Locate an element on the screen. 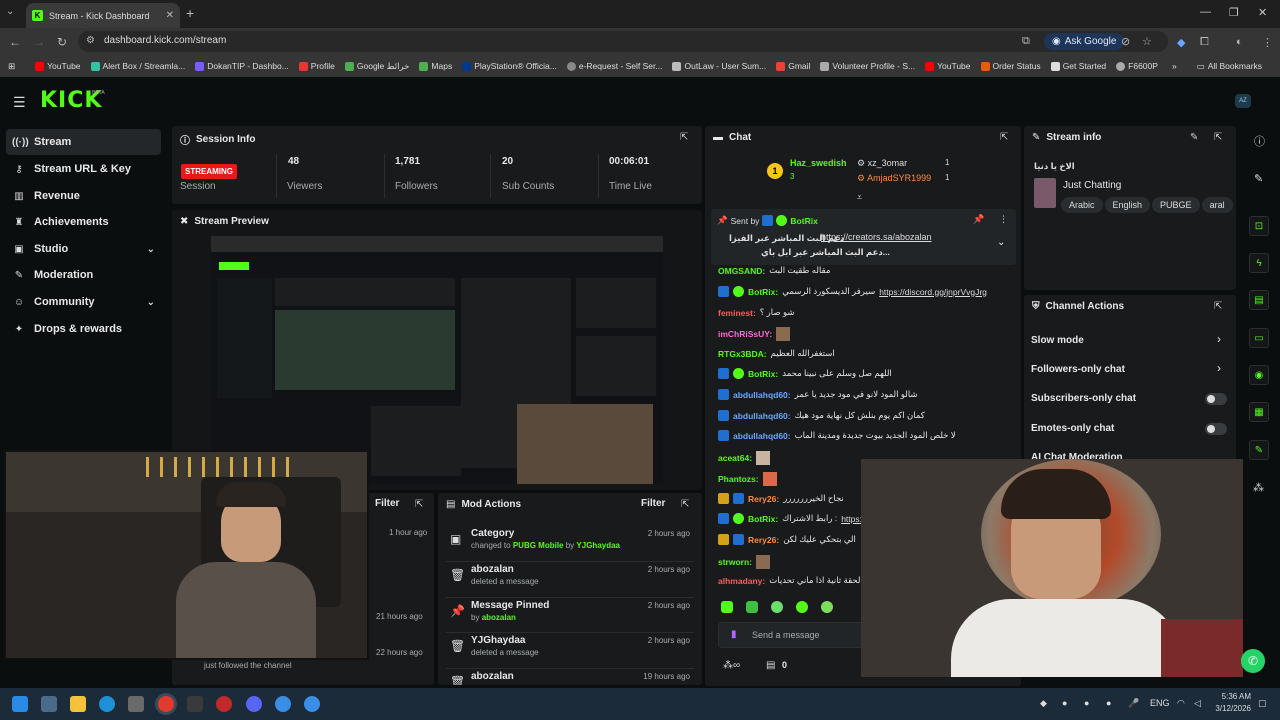  slow-mode-row: Slow mode is located at coordinates (1057, 340).